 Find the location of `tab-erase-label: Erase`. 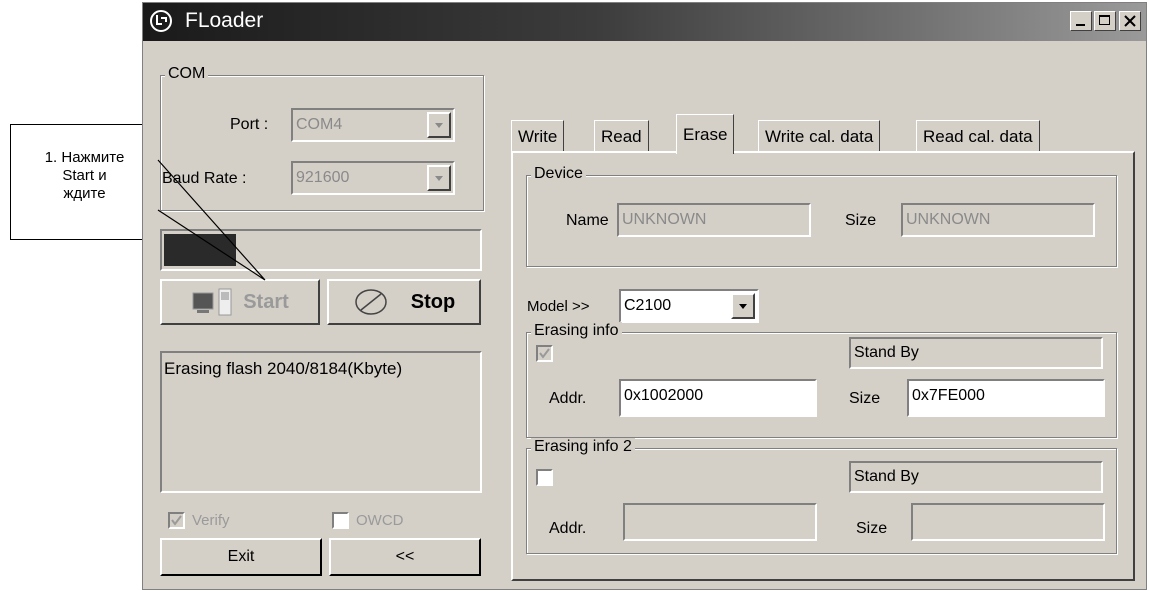

tab-erase-label: Erase is located at coordinates (705, 134).